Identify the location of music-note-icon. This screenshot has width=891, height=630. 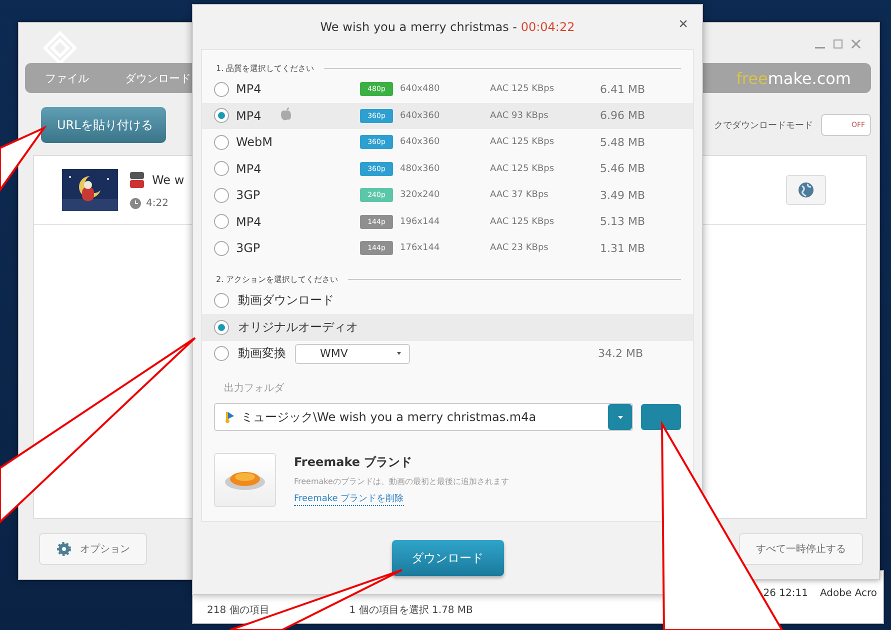
(230, 417).